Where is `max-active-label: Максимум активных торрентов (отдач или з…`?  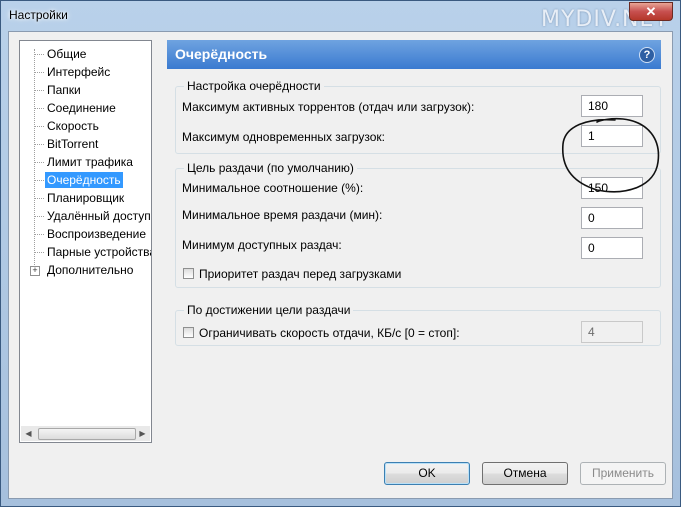
max-active-label: Максимум активных торрентов (отдач или з… is located at coordinates (328, 107).